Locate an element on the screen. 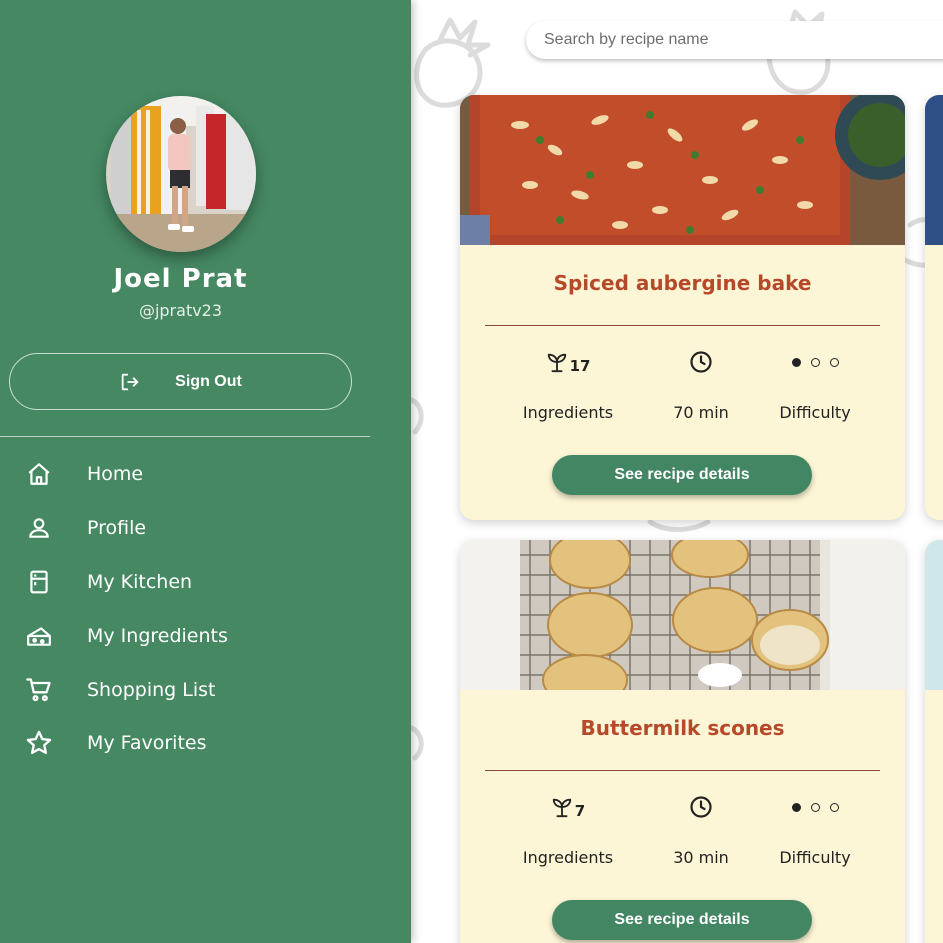 The width and height of the screenshot is (943, 943). person-icon is located at coordinates (39, 528).